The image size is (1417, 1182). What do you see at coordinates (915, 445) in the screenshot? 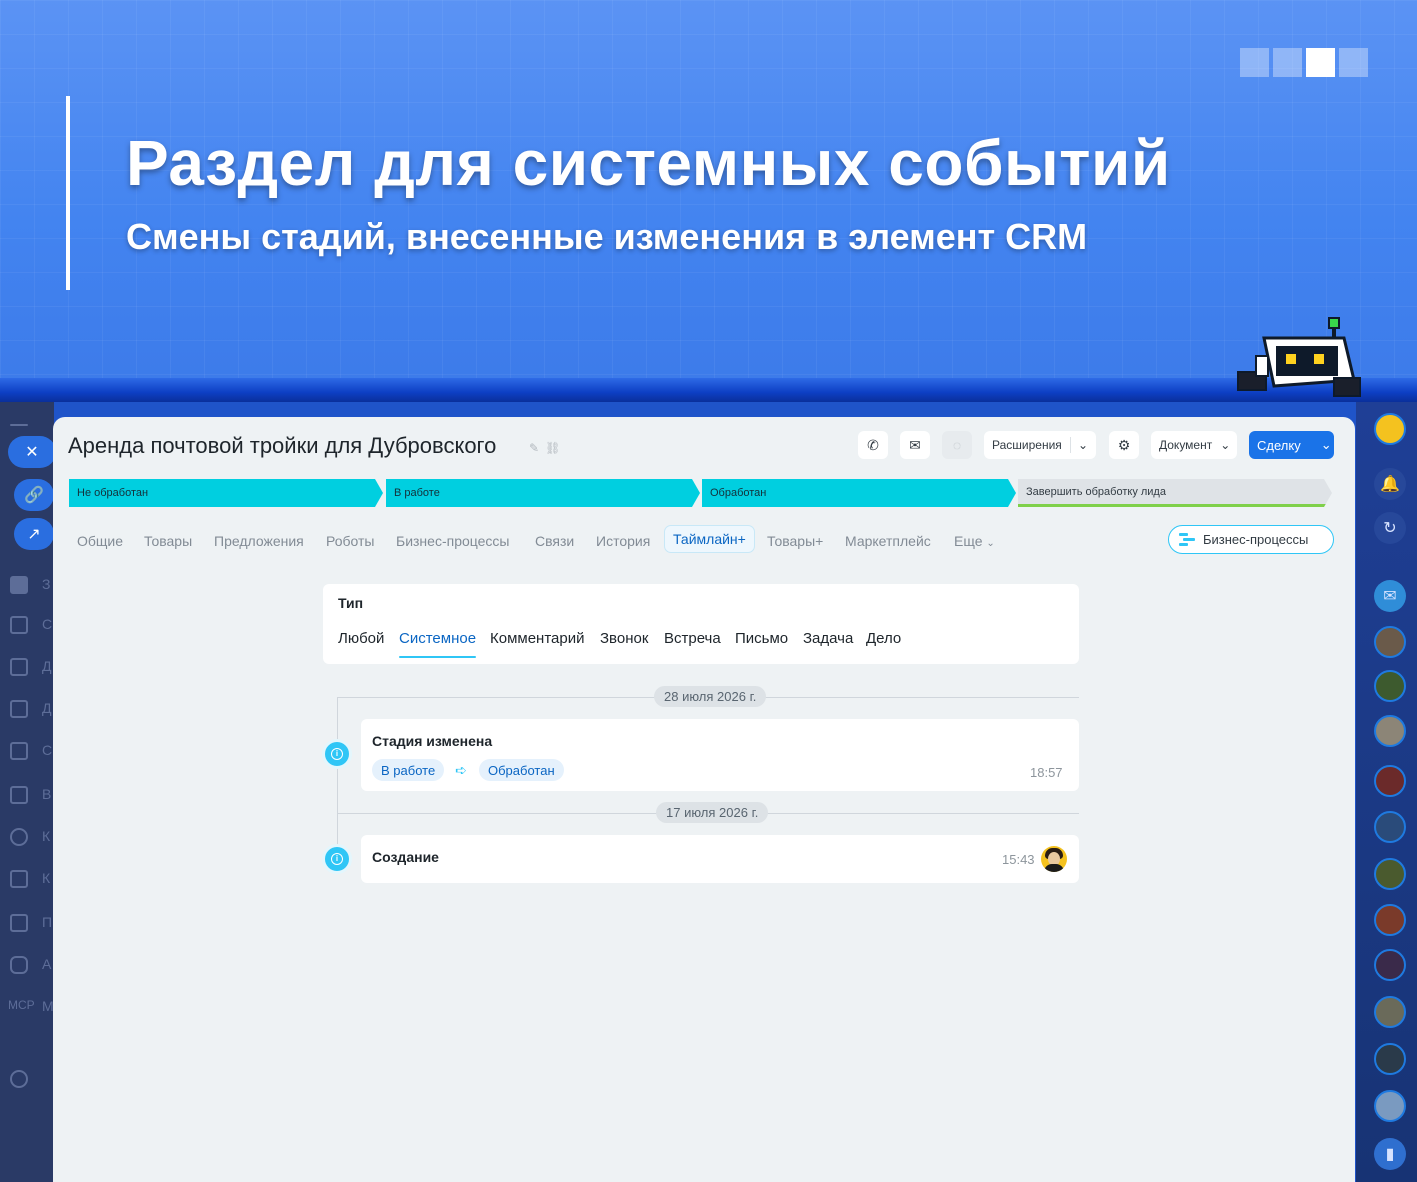
I see `email-button: ✉` at bounding box center [915, 445].